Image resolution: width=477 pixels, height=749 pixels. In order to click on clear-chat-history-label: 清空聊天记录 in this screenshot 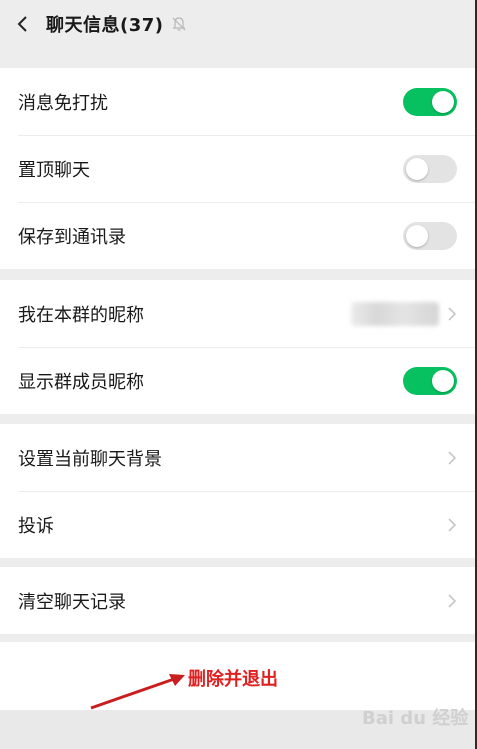, I will do `click(72, 602)`.